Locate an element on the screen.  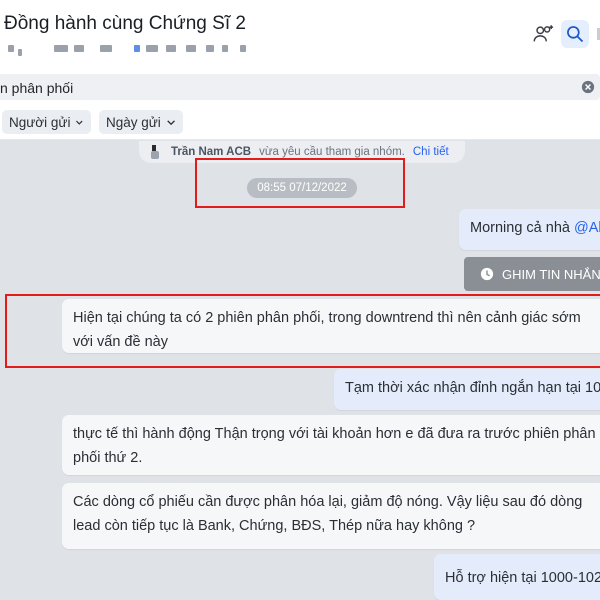
message-text: Morning cả nhà is located at coordinates (522, 228).